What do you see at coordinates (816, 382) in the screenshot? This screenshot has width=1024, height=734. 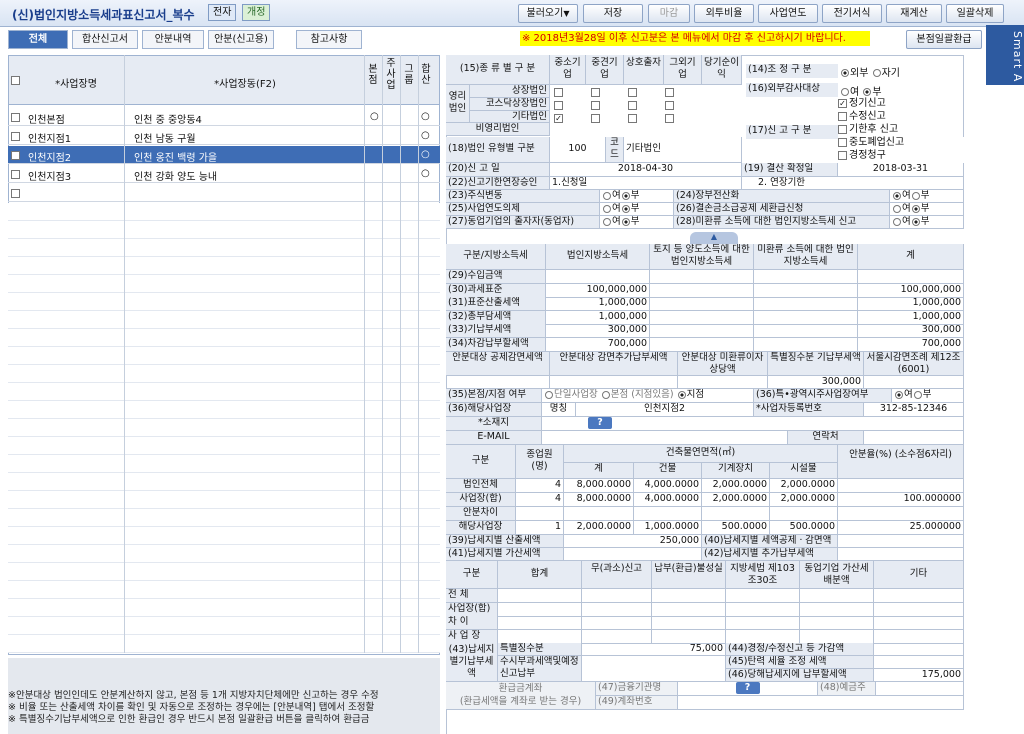 I see `withholding-paid: 300,000` at bounding box center [816, 382].